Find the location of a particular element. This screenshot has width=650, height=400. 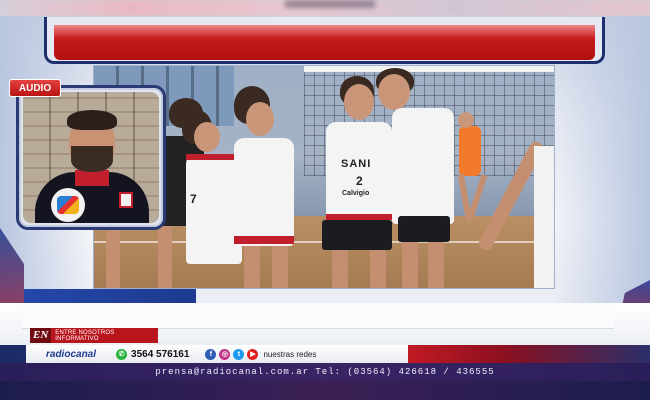

radio-brand: radiocanal is located at coordinates (71, 354).